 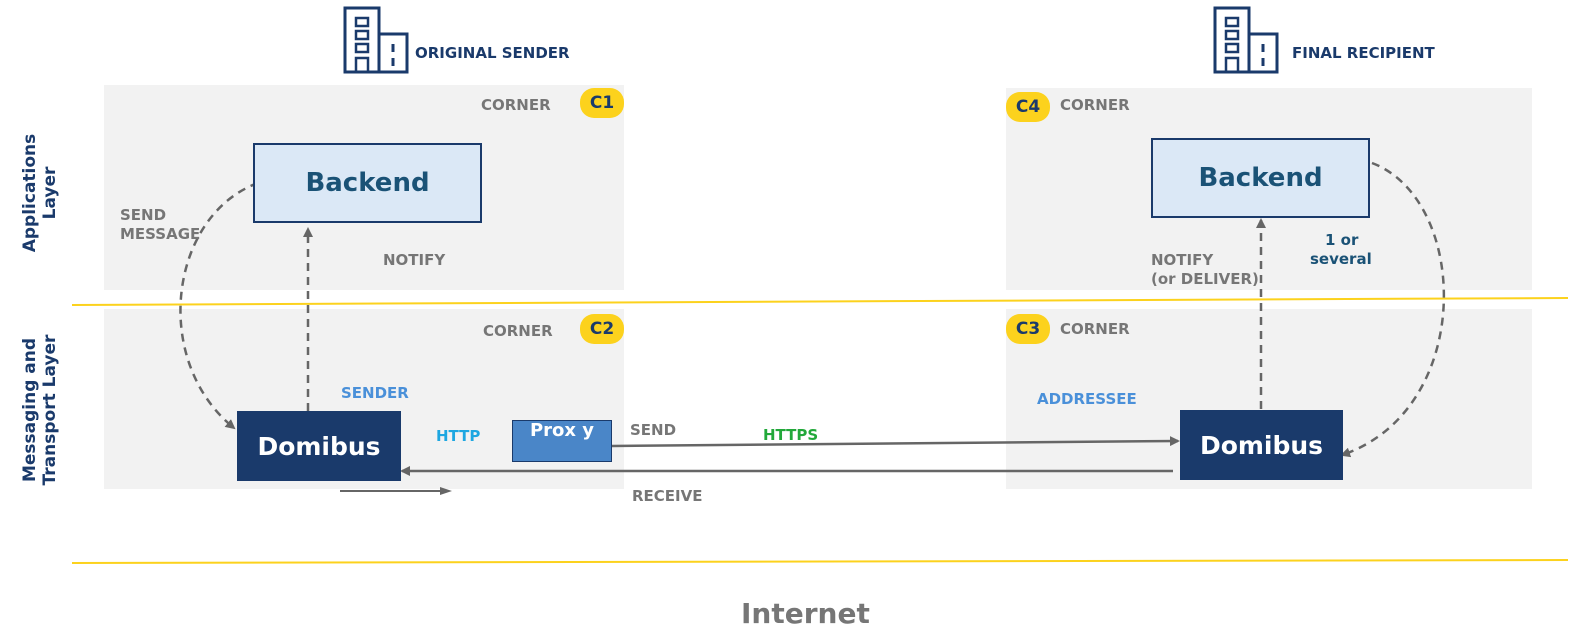 I want to click on corner-badge-c2: C2, so click(x=602, y=329).